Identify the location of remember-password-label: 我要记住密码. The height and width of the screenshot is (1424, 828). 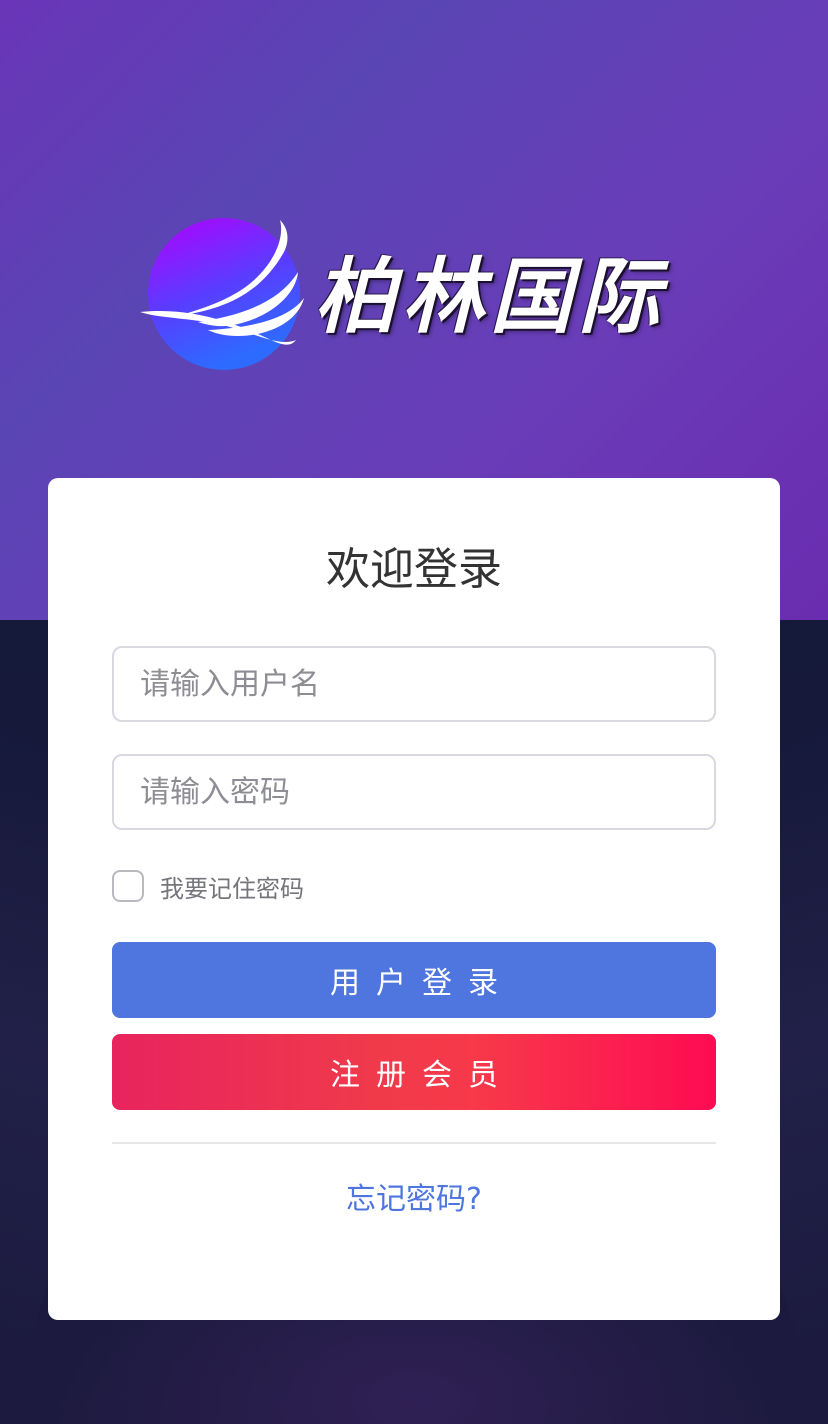
(232, 888).